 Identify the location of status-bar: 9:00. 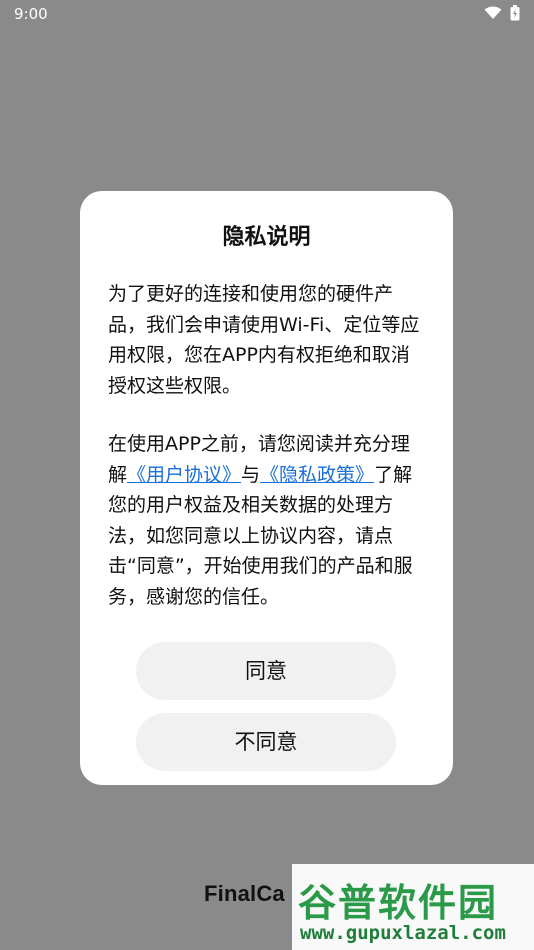
(267, 14).